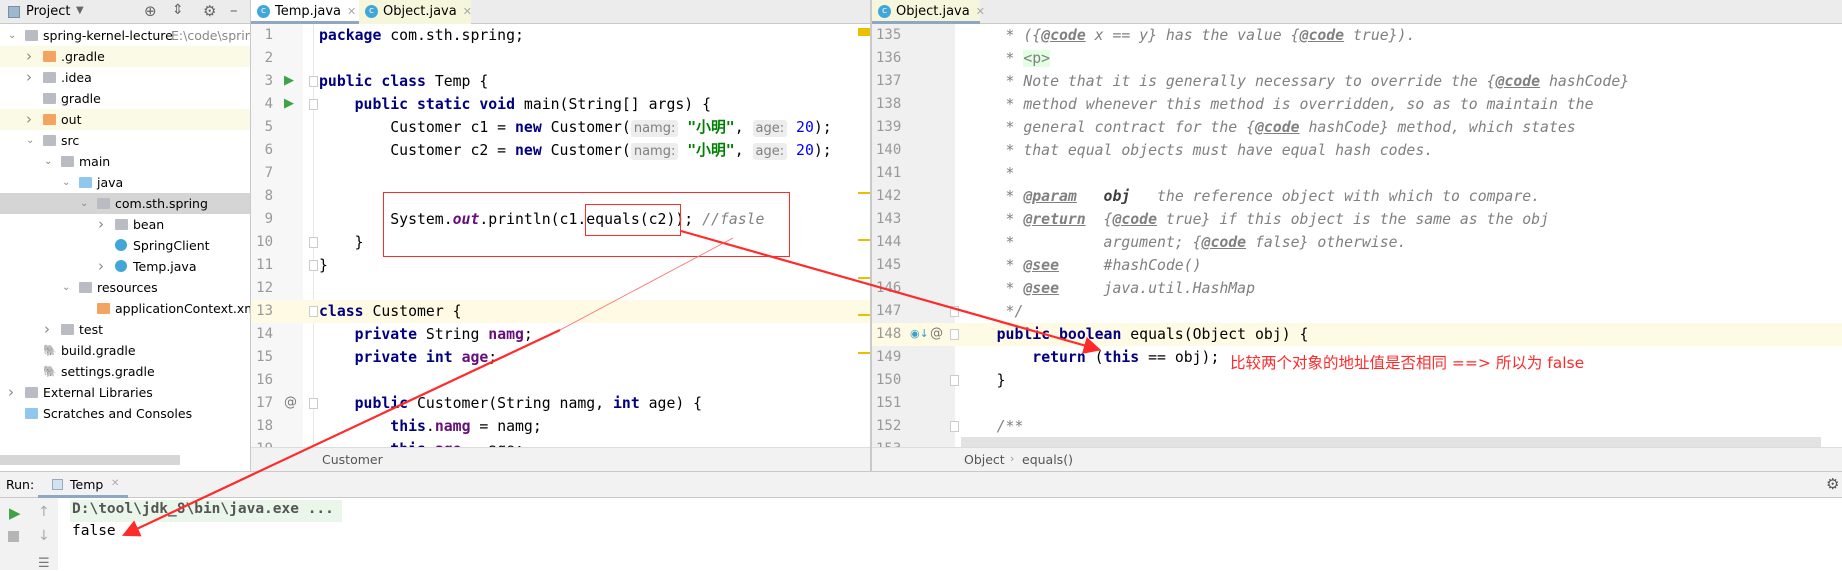 Image resolution: width=1842 pixels, height=571 pixels. Describe the element at coordinates (646, 284) in the screenshot. I see `thin-connector-line` at that location.